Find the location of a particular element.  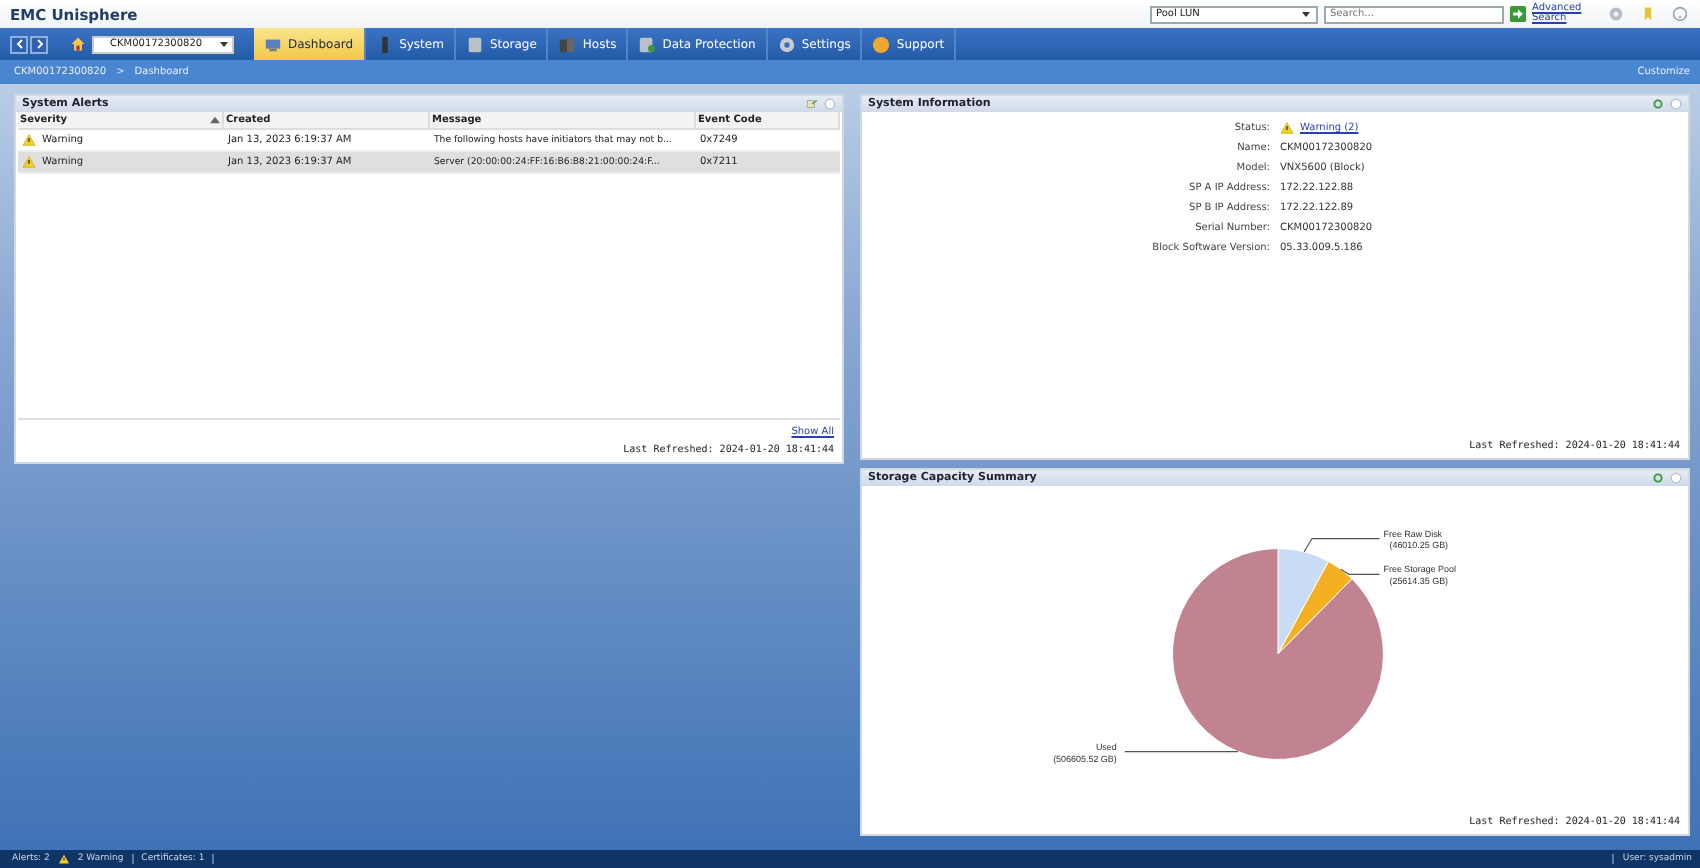

export-icon is located at coordinates (812, 104).